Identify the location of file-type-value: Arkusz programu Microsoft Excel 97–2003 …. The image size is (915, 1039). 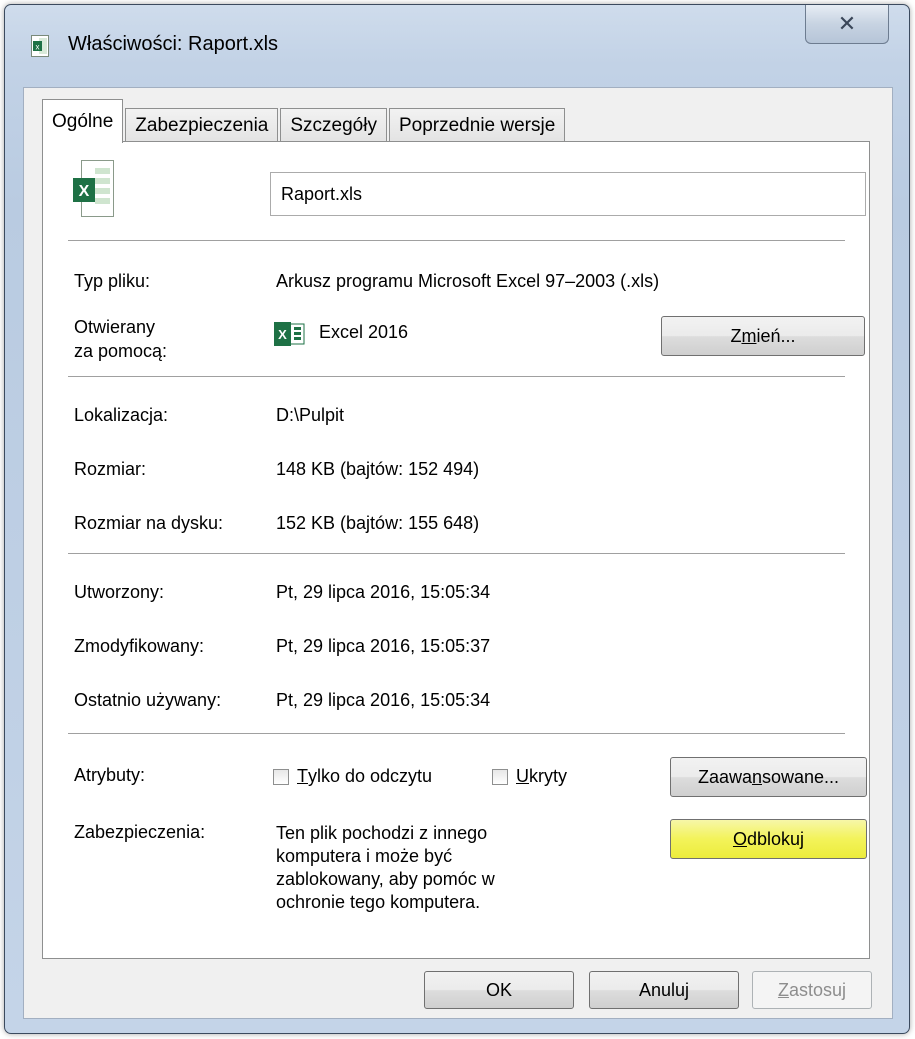
(468, 281).